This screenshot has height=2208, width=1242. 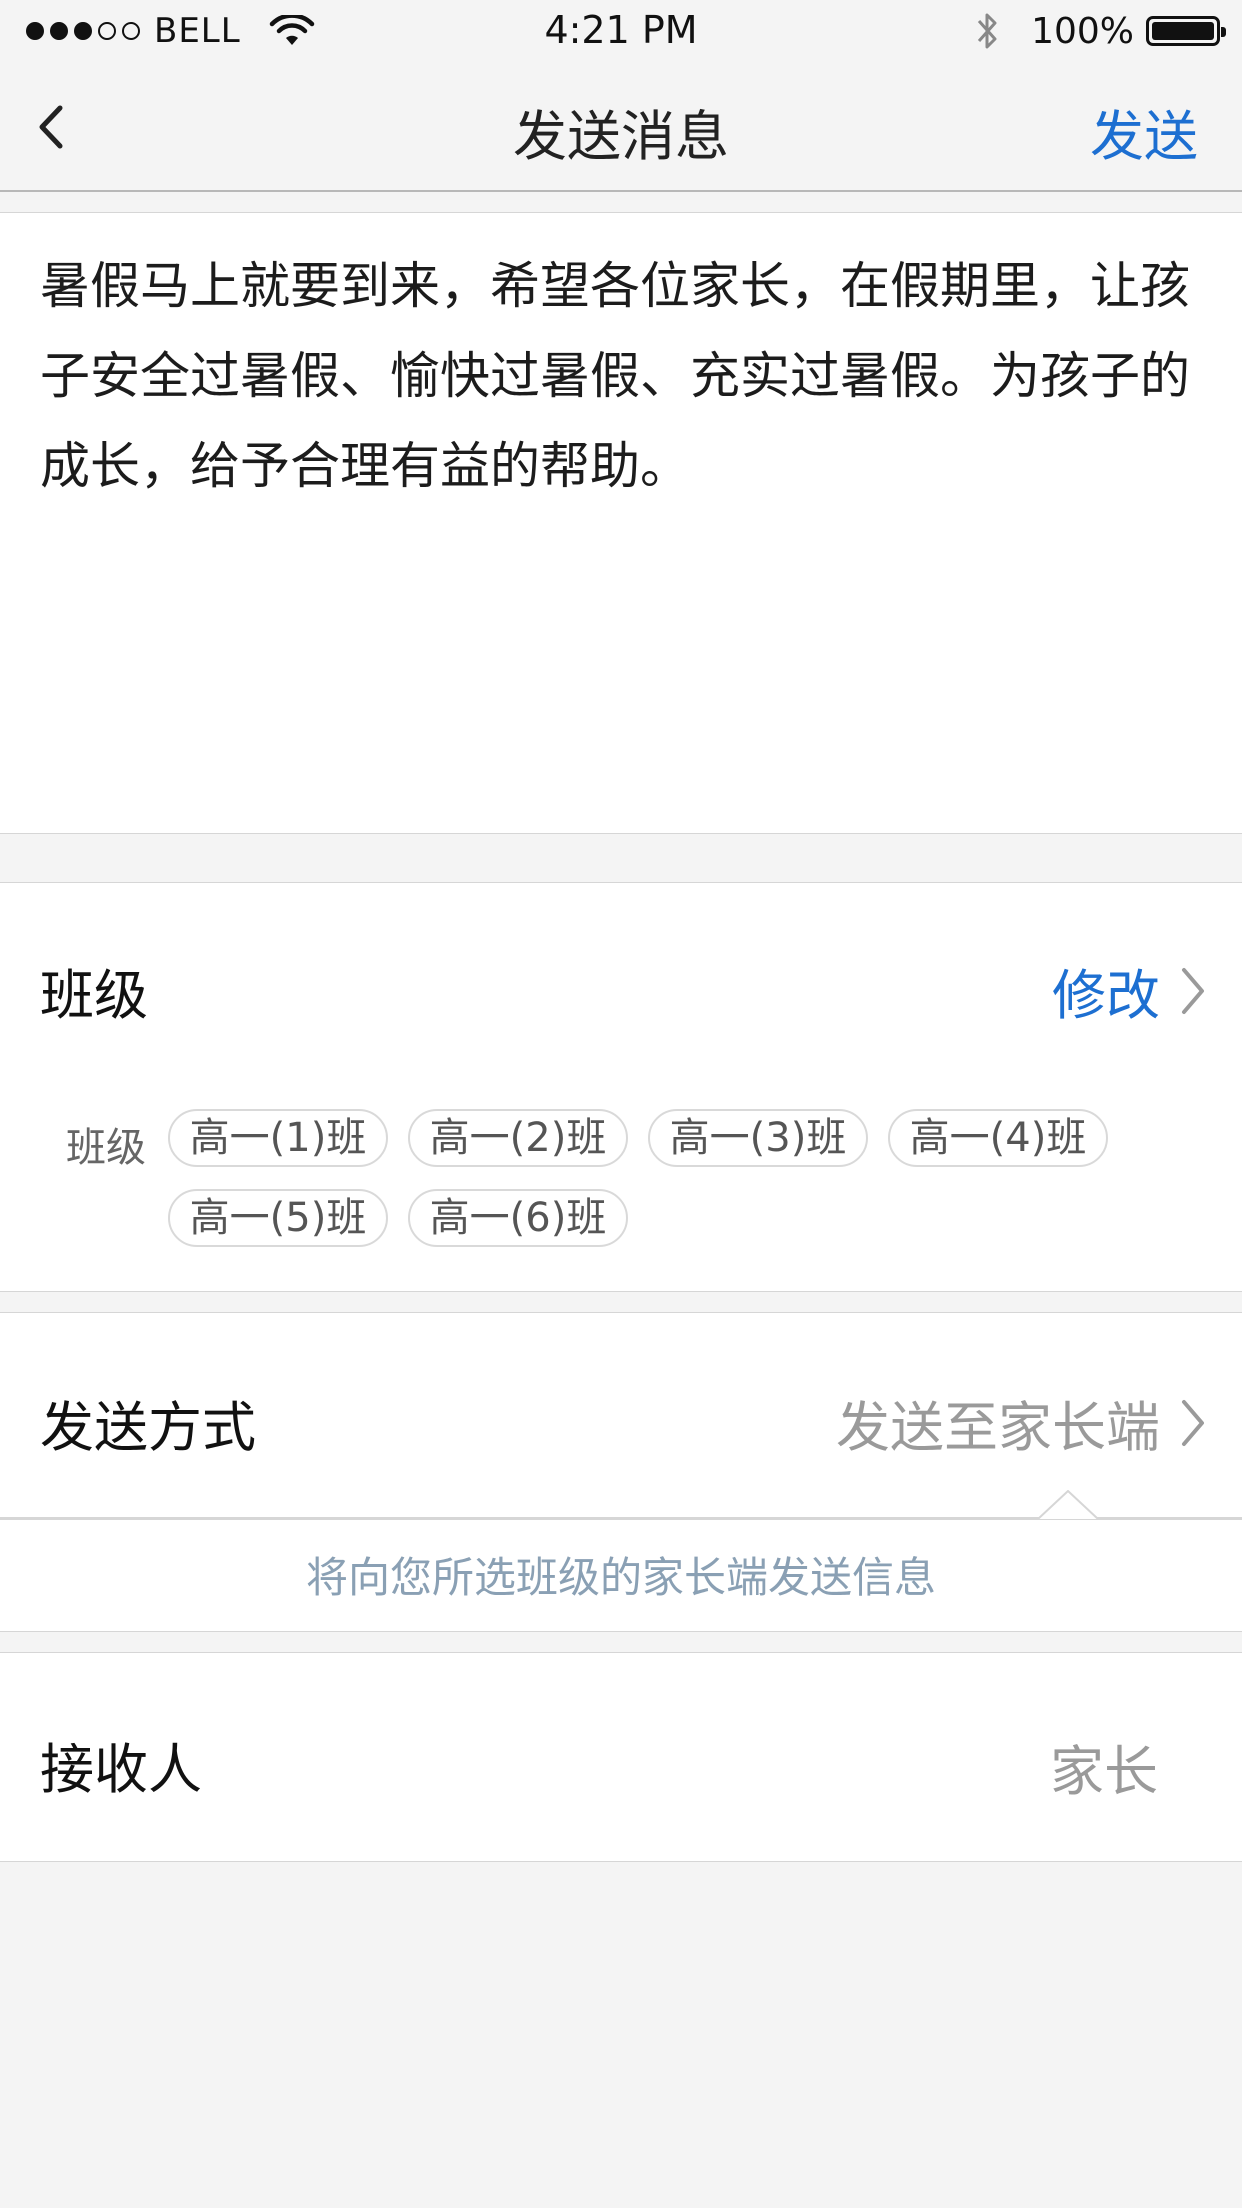 I want to click on receiver-value-group: 家长, so click(x=1104, y=1766).